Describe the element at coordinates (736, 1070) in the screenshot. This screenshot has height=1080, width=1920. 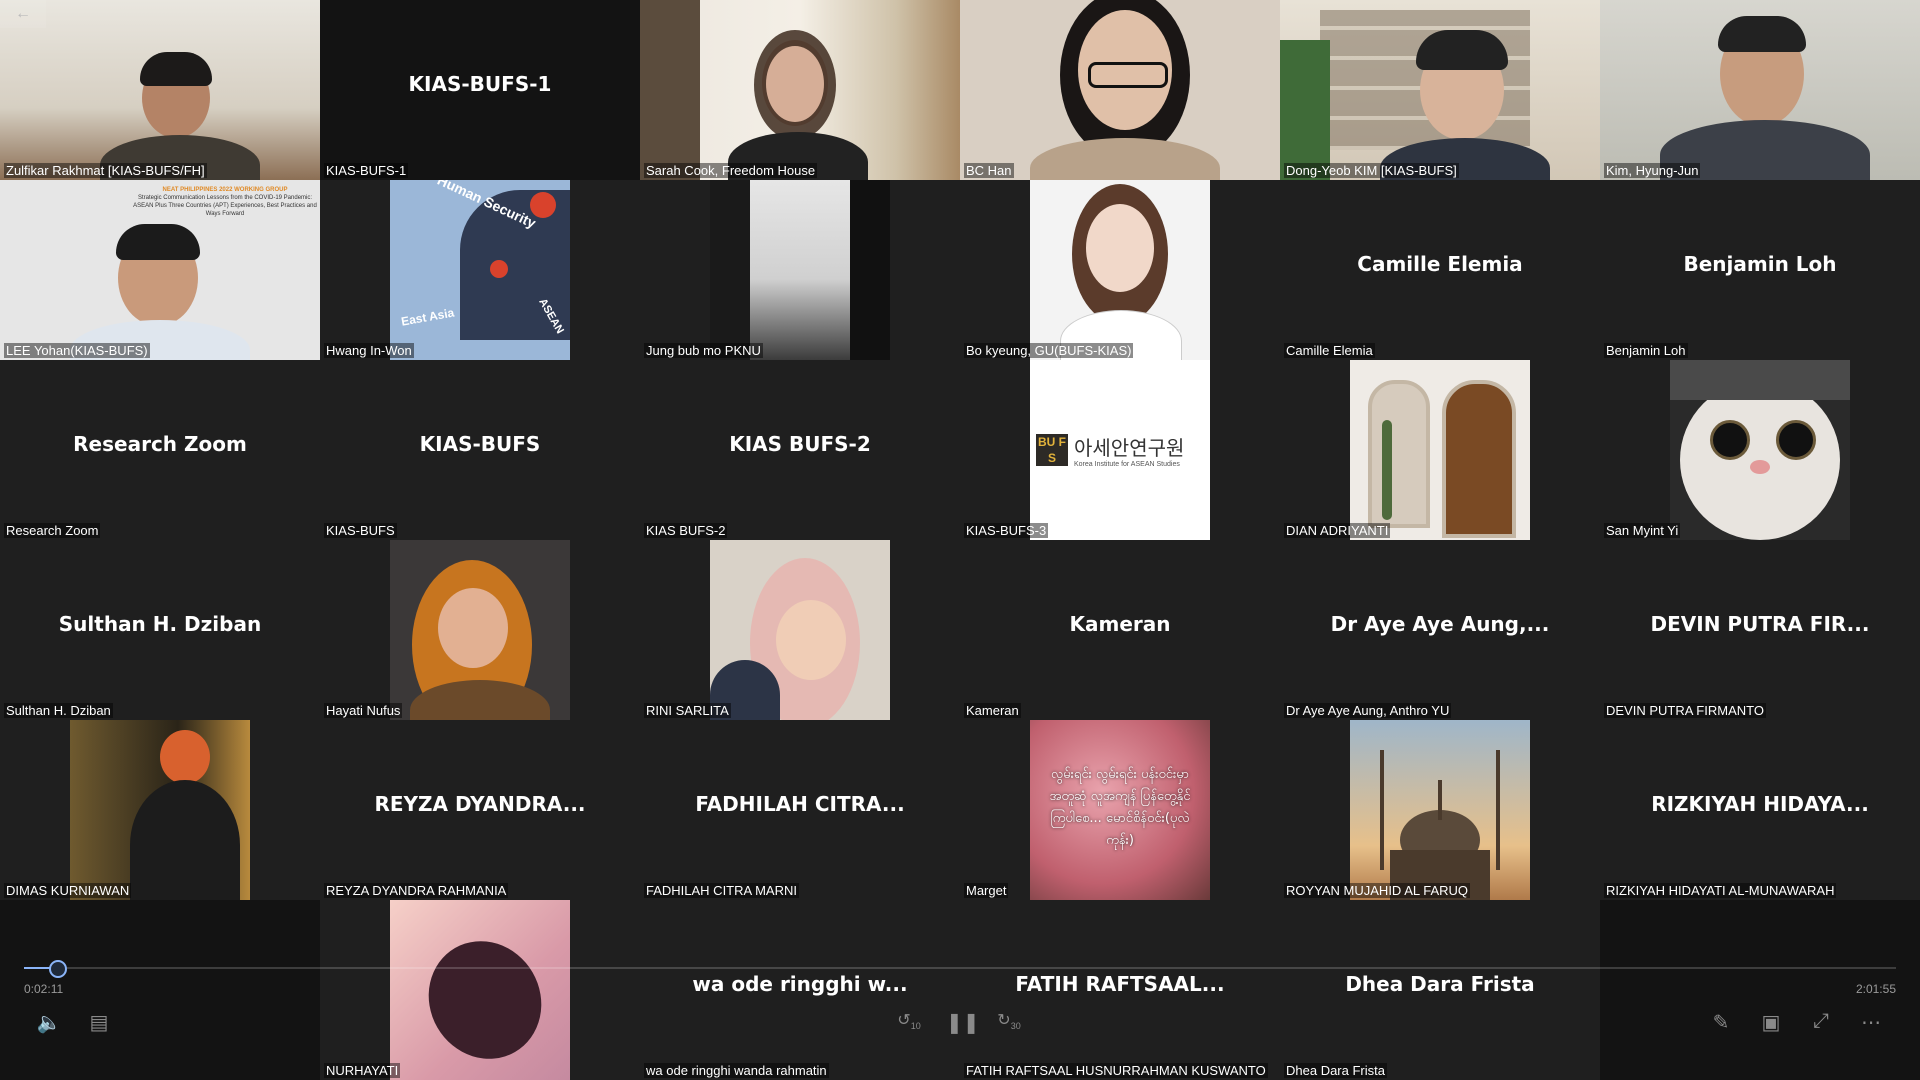
I see `participant-name: wa ode ringghi wanda rahmatin` at that location.